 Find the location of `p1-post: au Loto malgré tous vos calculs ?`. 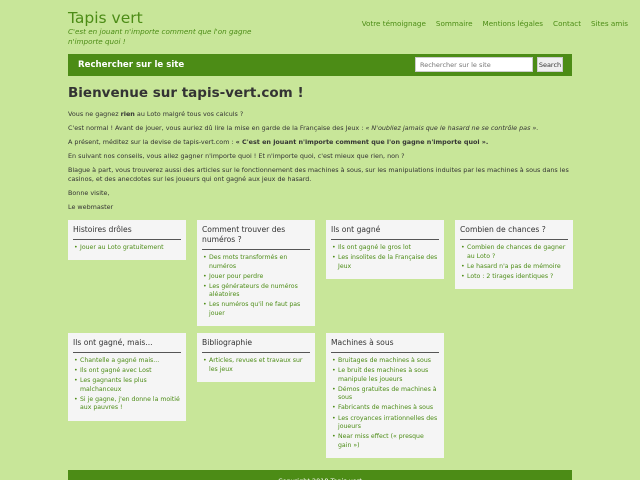

p1-post: au Loto malgré tous vos calculs ? is located at coordinates (190, 114).